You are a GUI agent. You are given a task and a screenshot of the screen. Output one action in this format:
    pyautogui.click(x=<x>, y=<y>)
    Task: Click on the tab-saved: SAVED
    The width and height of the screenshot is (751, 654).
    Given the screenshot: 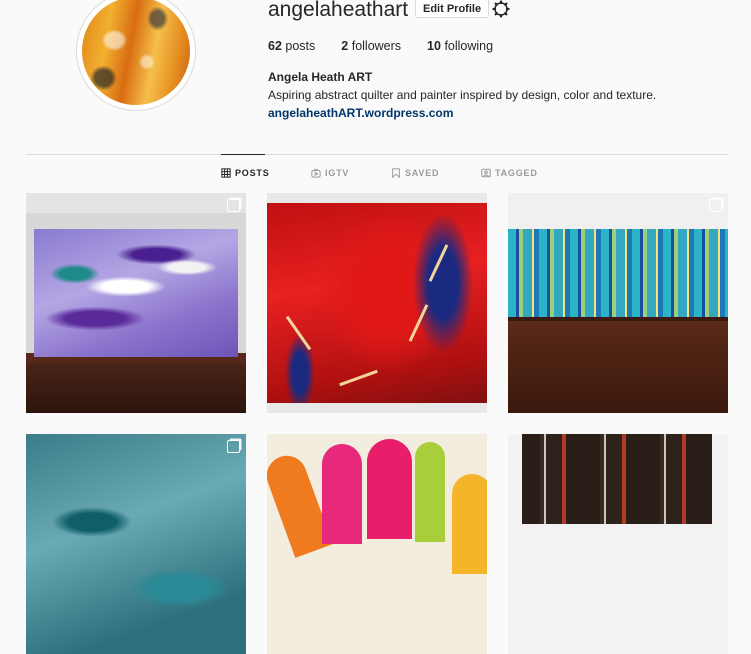 What is the action you would take?
    pyautogui.click(x=415, y=173)
    